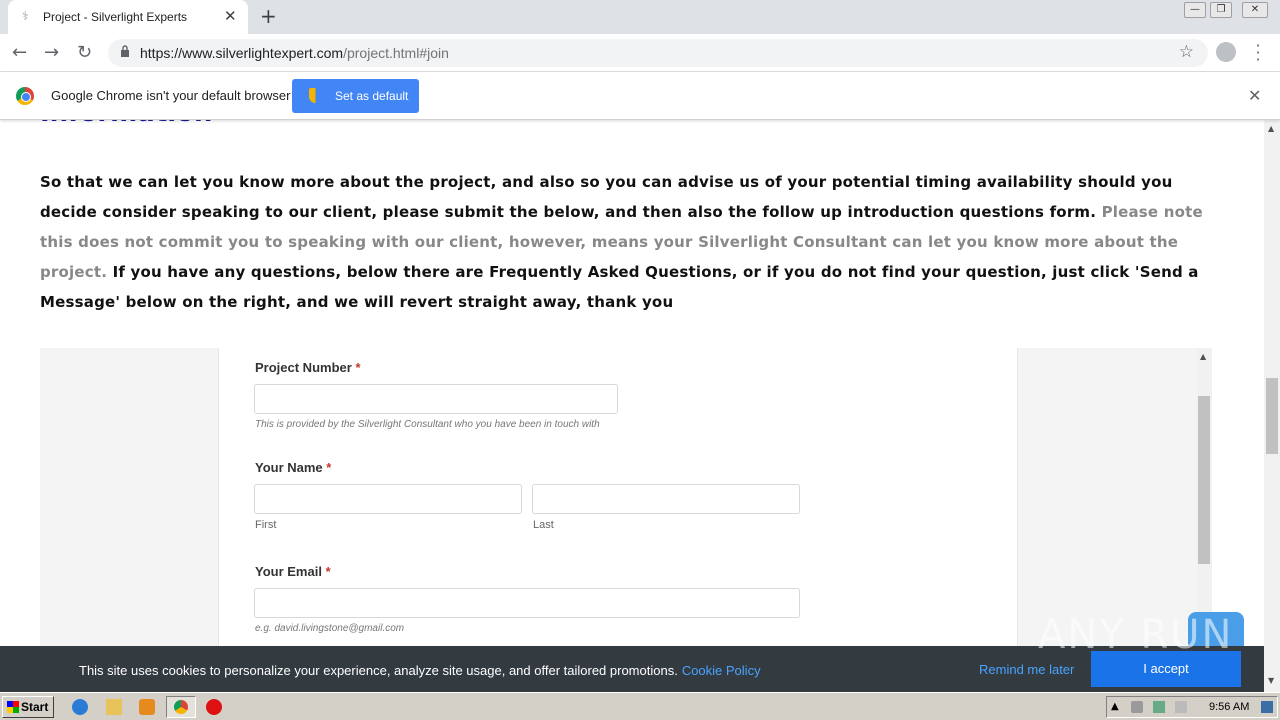  What do you see at coordinates (25, 96) in the screenshot?
I see `chrome-logo-icon` at bounding box center [25, 96].